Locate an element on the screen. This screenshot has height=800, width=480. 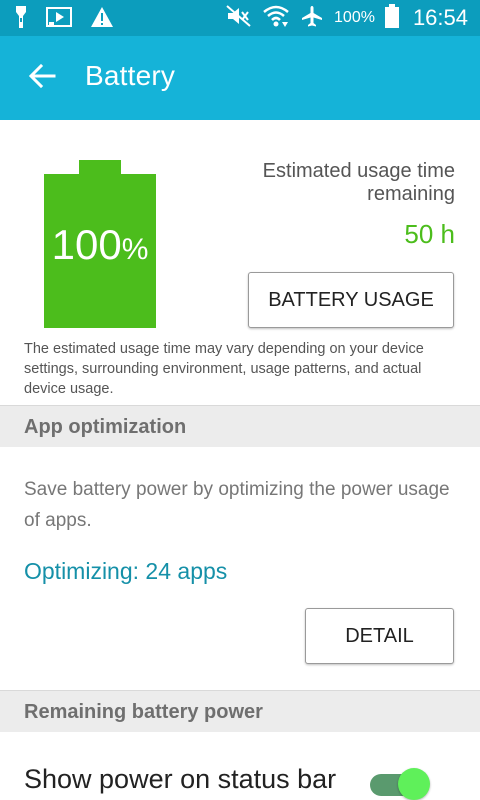
section-header-app-optimization: App optimization is located at coordinates (240, 426).